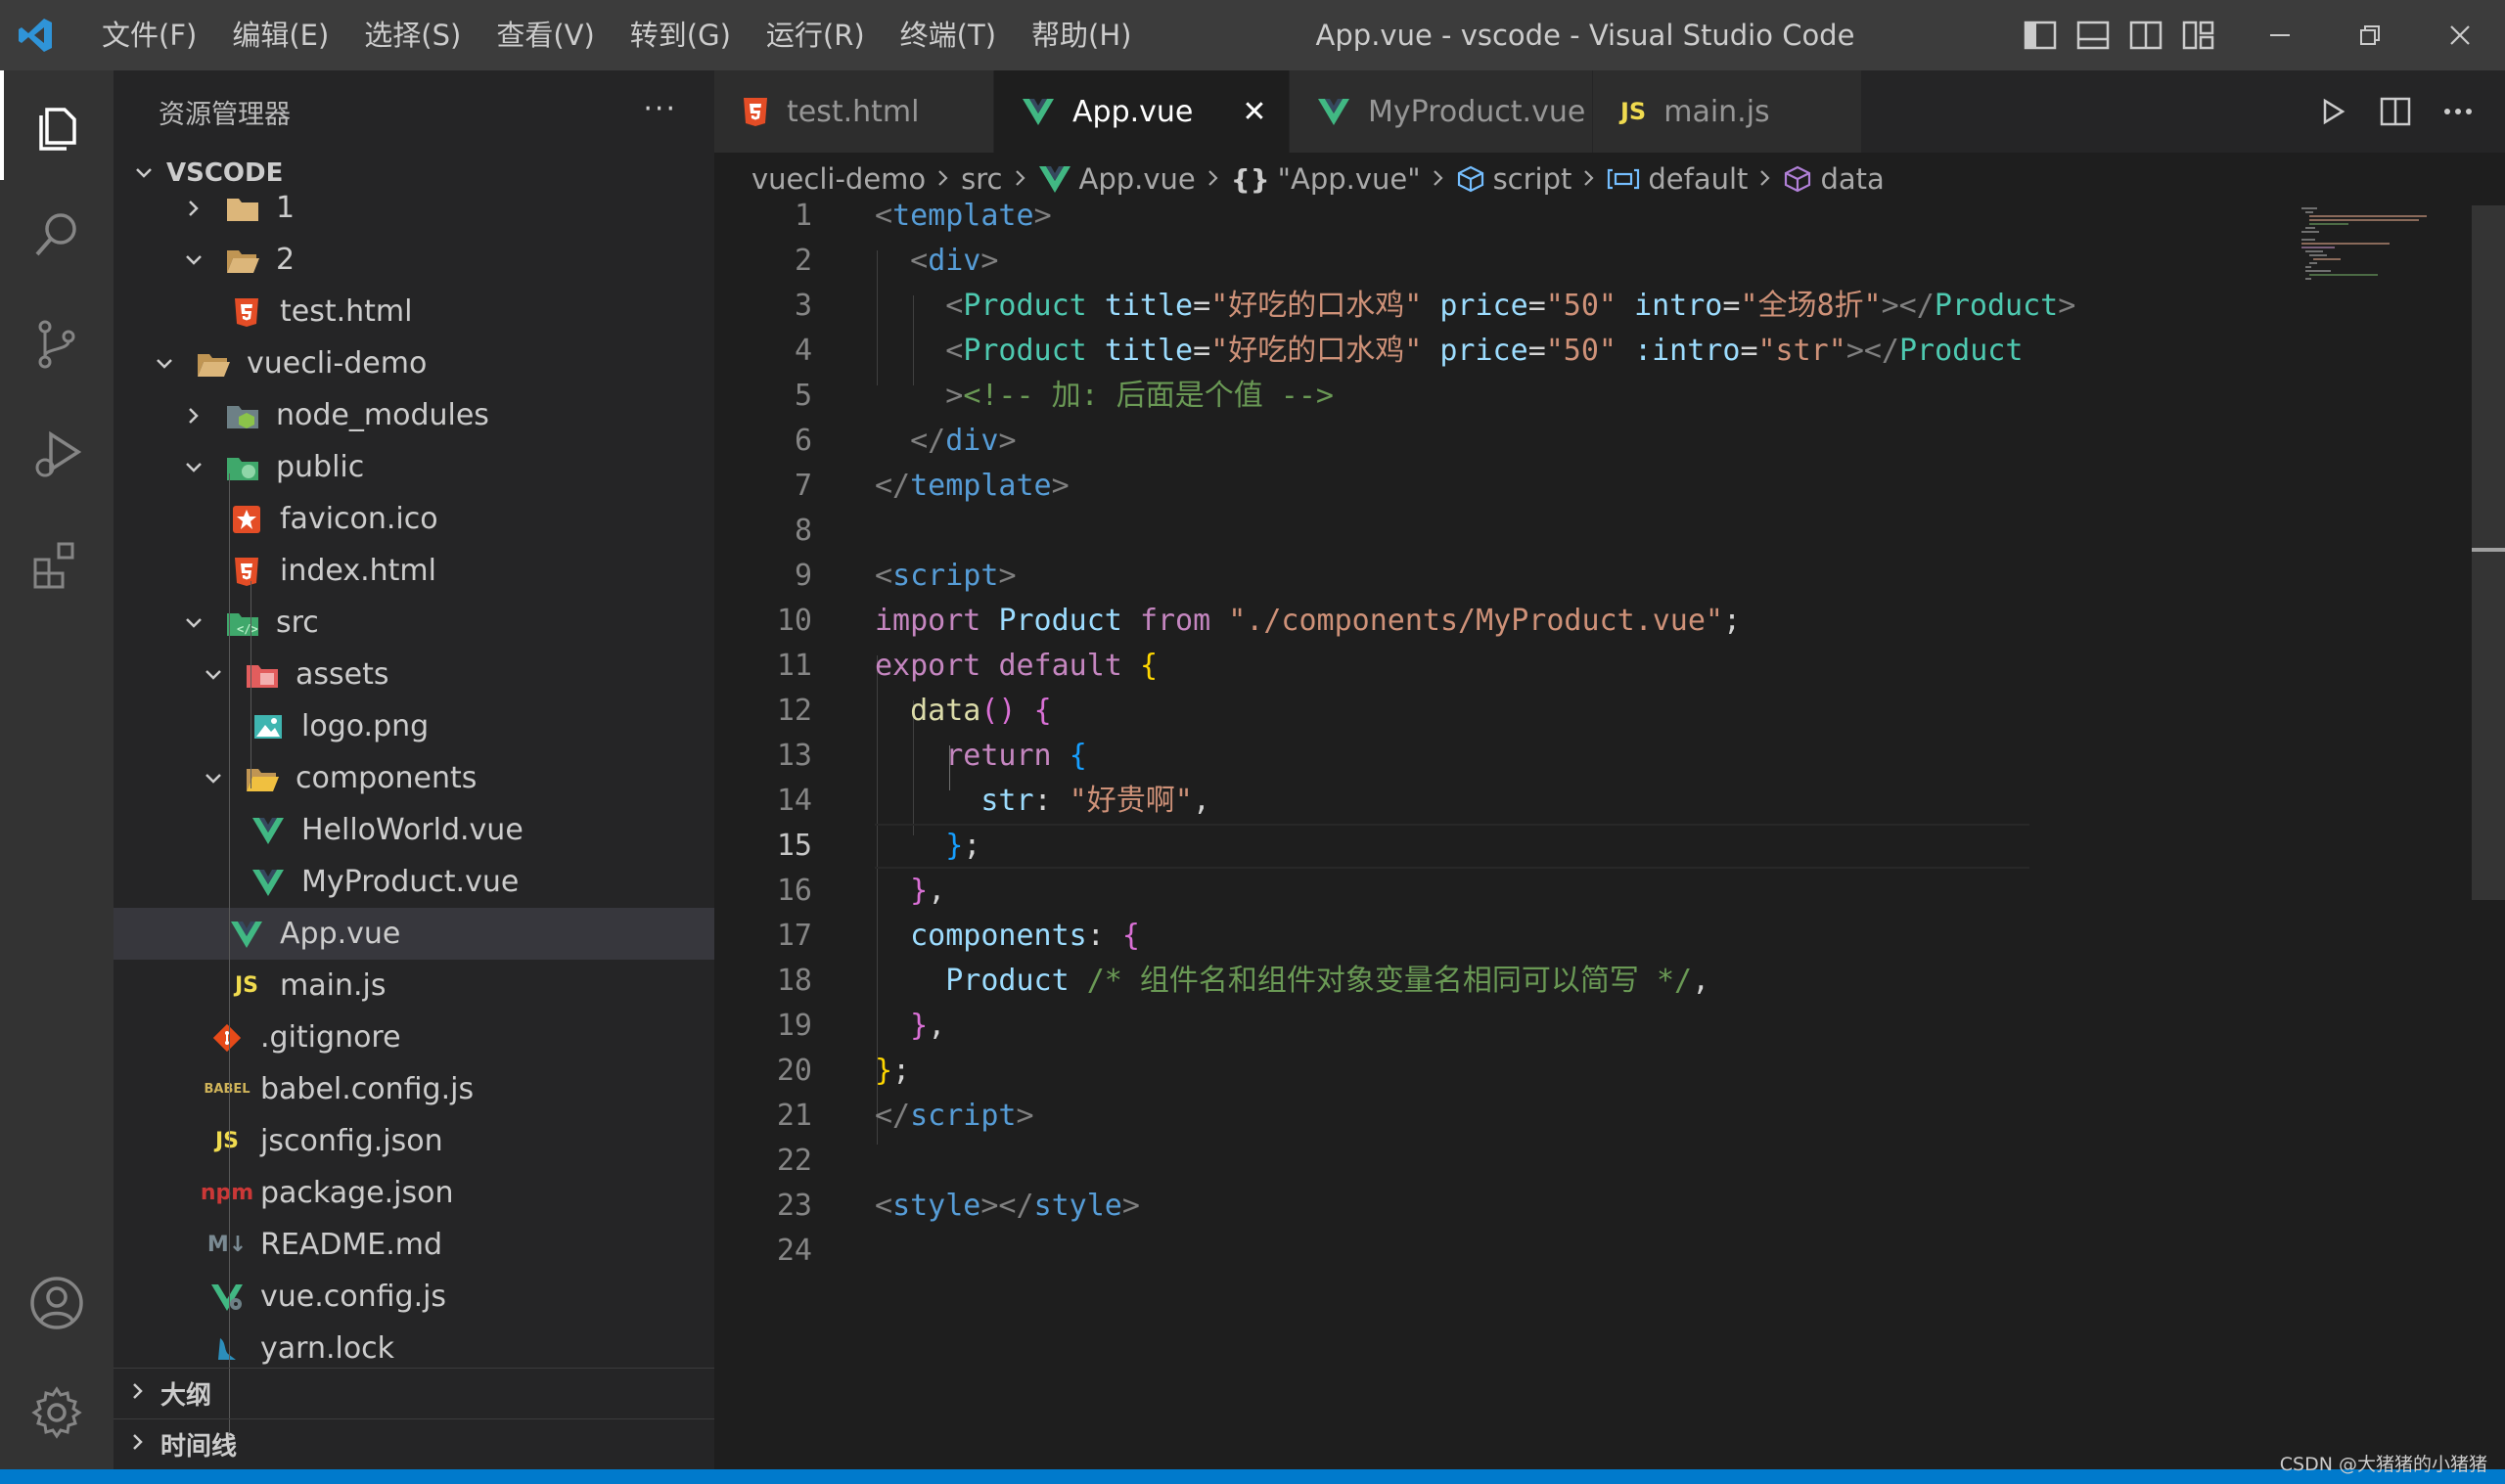  Describe the element at coordinates (149, 35) in the screenshot. I see `menu-item: 文件(F)` at that location.